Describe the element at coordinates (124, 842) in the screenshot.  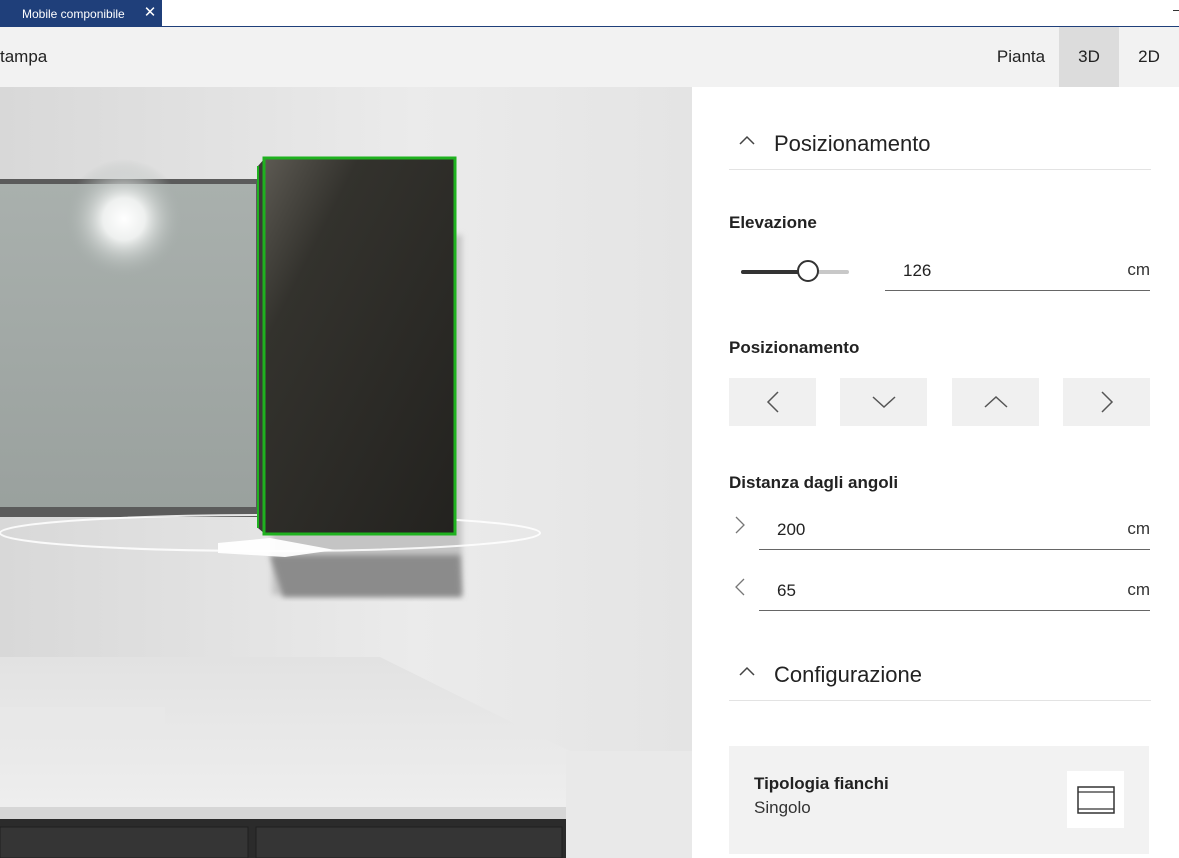
I see `drawer-left` at that location.